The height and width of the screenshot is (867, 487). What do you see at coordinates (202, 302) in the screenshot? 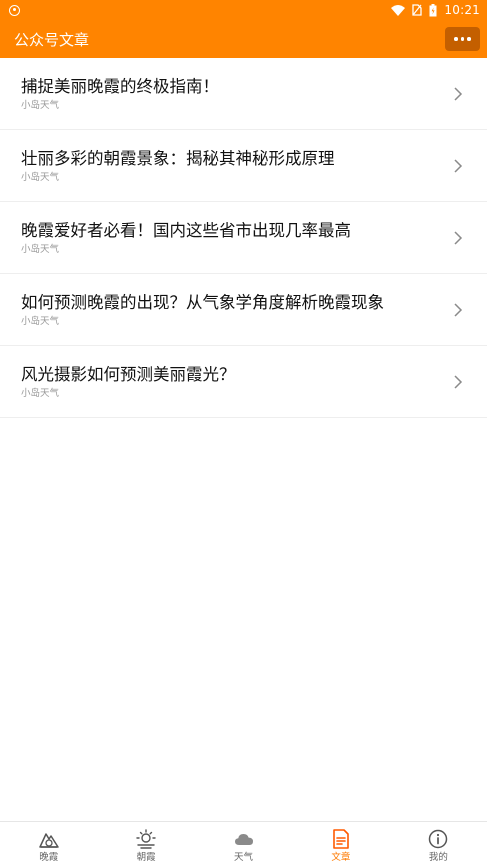
I see `article-title: 如何预测晚霞的出现？从气象学角度解析晚霞现象` at bounding box center [202, 302].